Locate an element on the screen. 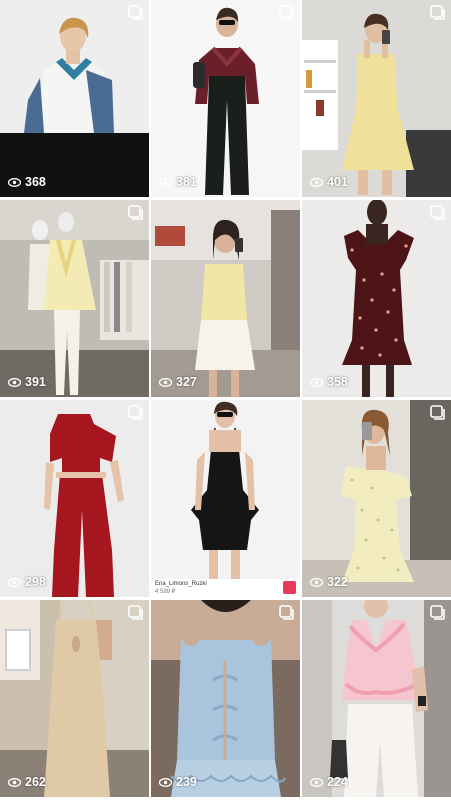 This screenshot has height=800, width=451. view-count-value: 368 is located at coordinates (35, 182).